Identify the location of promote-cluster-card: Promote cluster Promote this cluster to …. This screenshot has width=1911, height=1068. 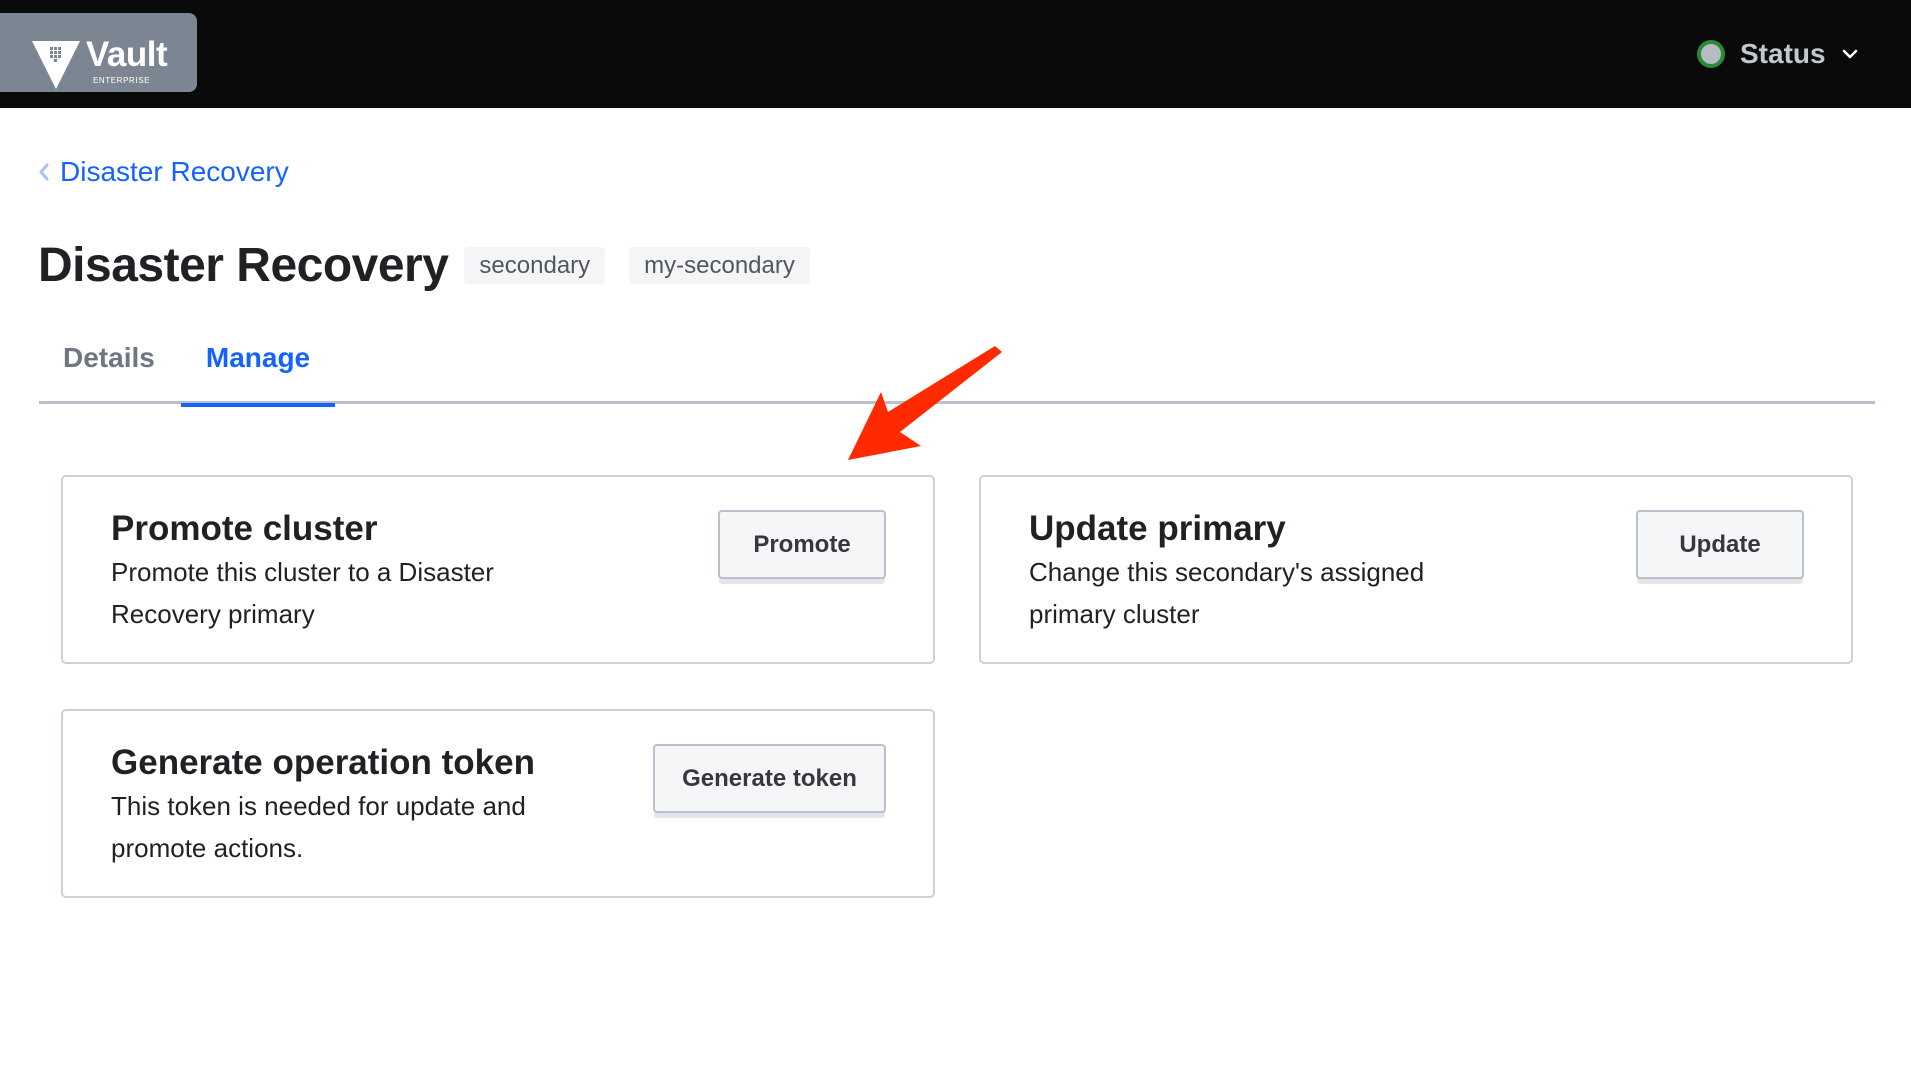
(498, 569).